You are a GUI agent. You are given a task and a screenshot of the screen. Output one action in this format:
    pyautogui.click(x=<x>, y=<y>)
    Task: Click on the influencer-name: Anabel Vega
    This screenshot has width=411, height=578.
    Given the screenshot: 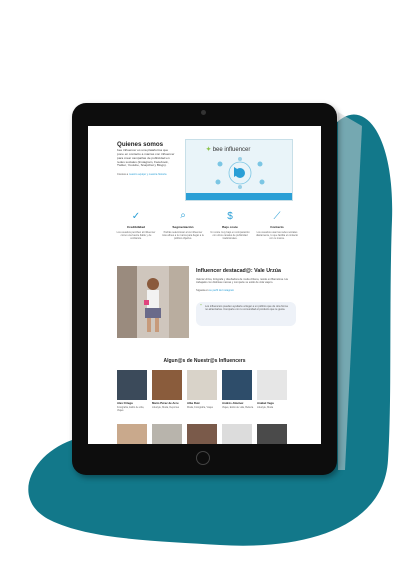 What is the action you would take?
    pyautogui.click(x=265, y=403)
    